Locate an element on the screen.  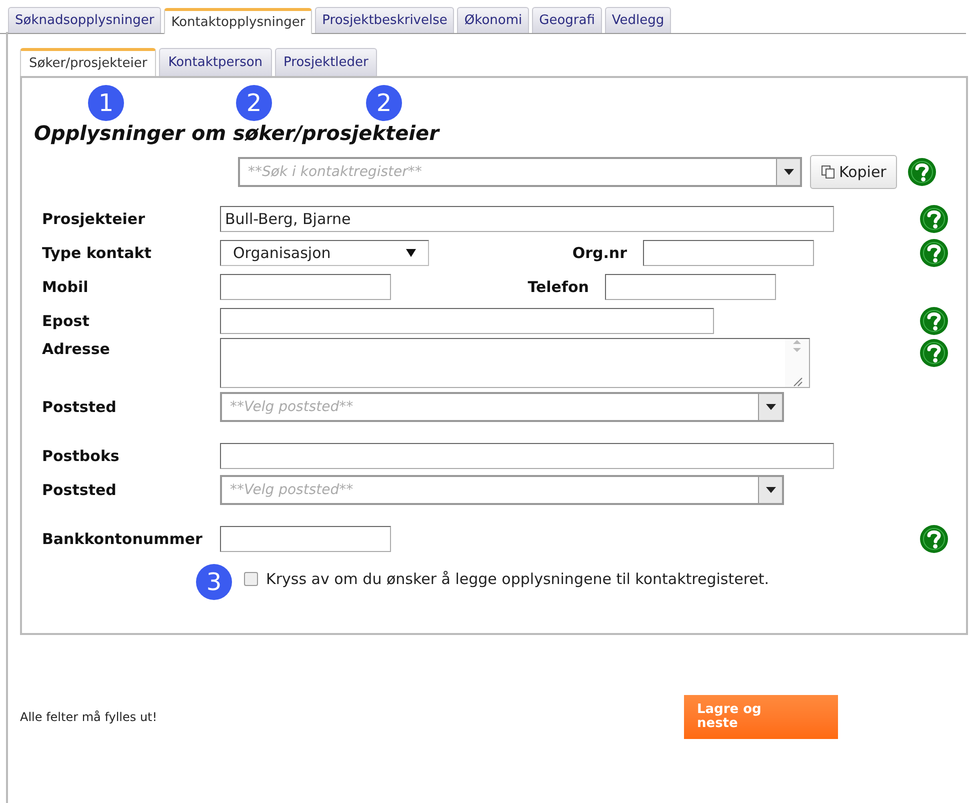
checkbox-label: Kryss av om du ønsker å legge opplysningene til kontaktregisteret. is located at coordinates (518, 579).